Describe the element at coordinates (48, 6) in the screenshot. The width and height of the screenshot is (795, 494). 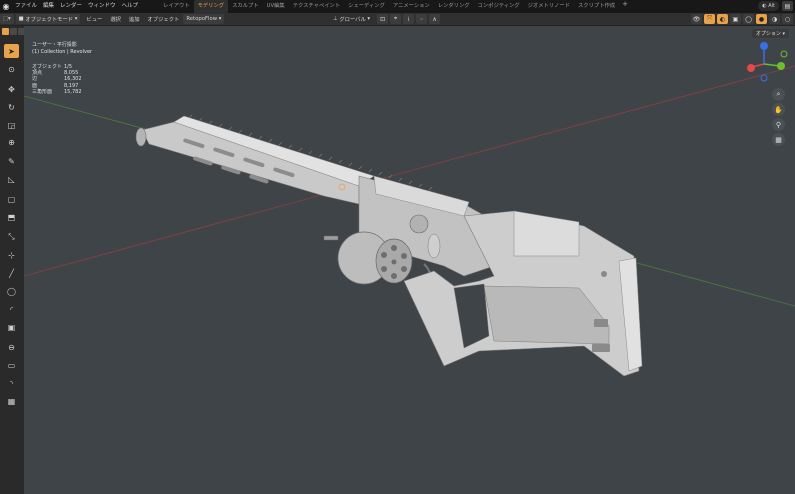
I see `menu-edit: 編集` at that location.